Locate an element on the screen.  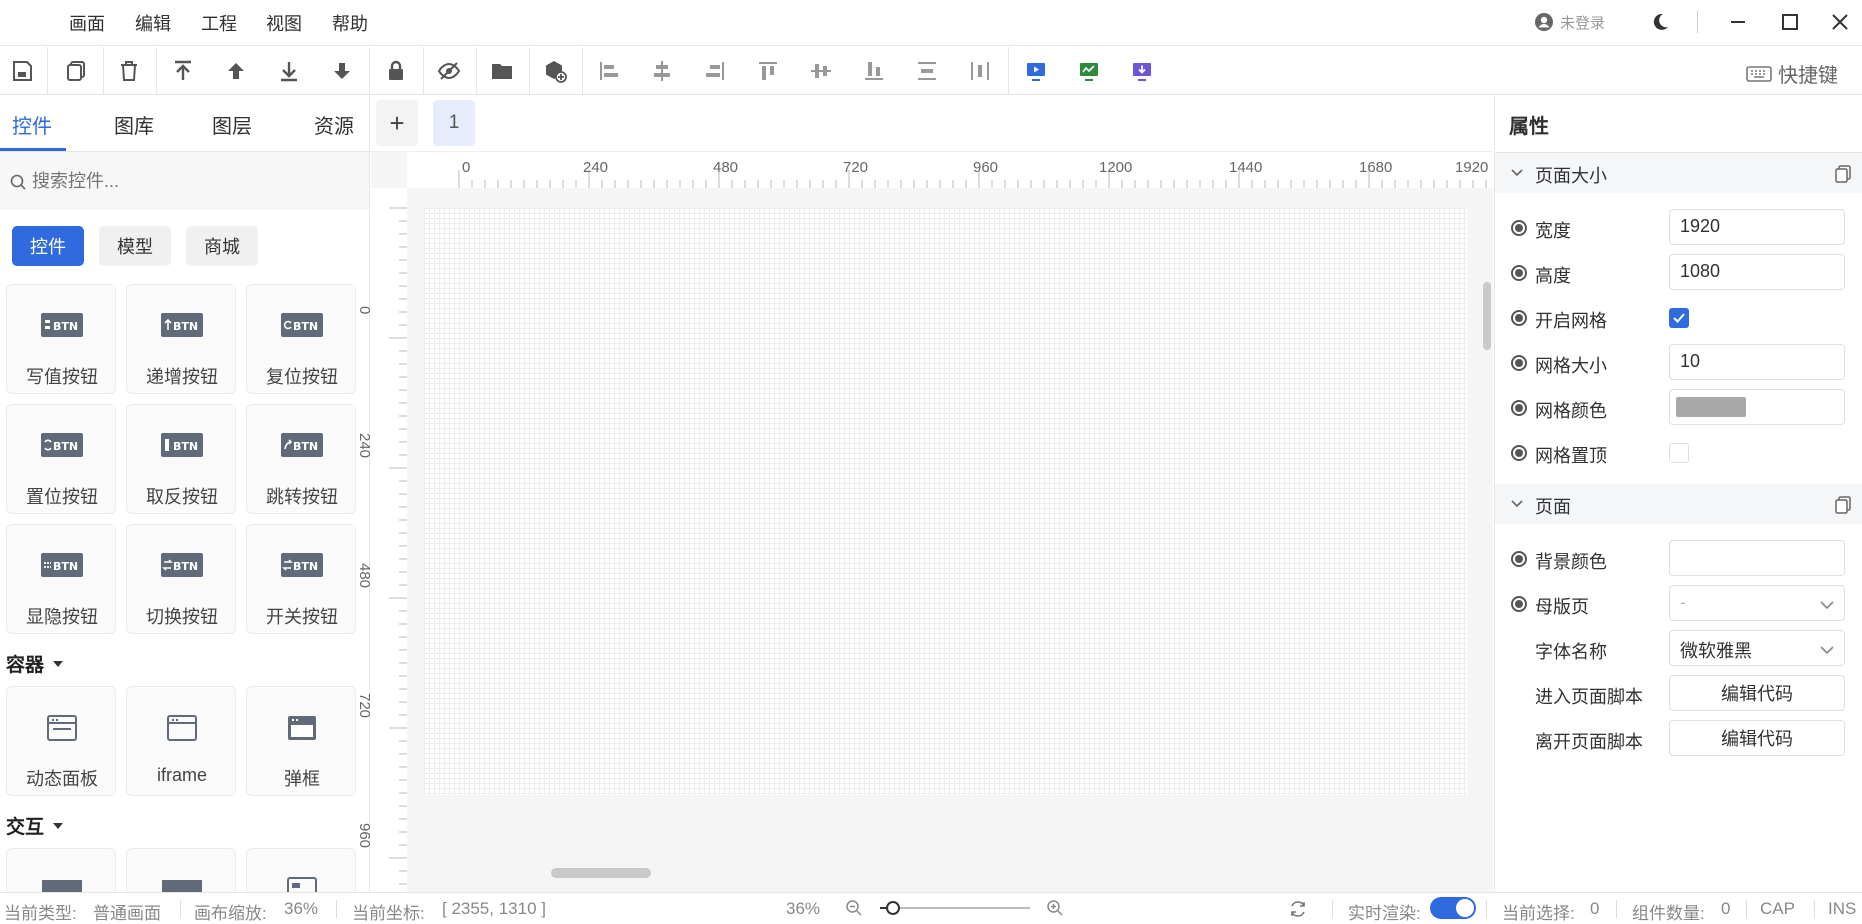
horizontal-ruler: 0 240 480 720 960 1200 1440 1680 1920 is located at coordinates (950, 170).